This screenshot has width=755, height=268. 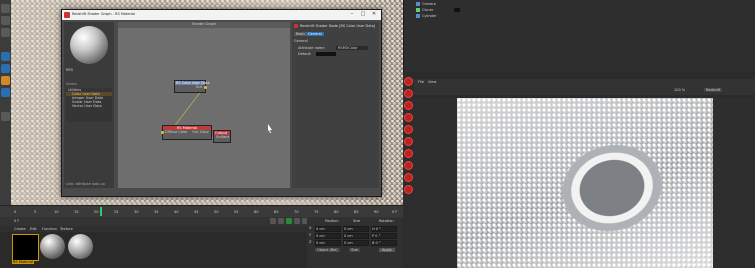 I want to click on position-header: Position, so click(x=332, y=221).